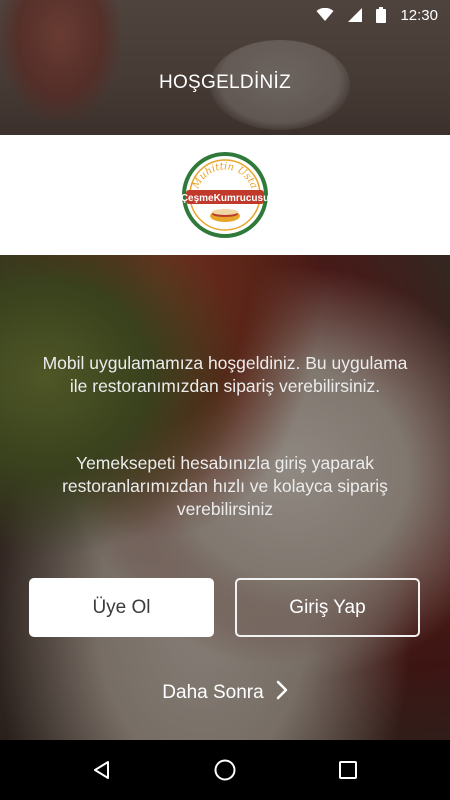  I want to click on home-icon, so click(225, 770).